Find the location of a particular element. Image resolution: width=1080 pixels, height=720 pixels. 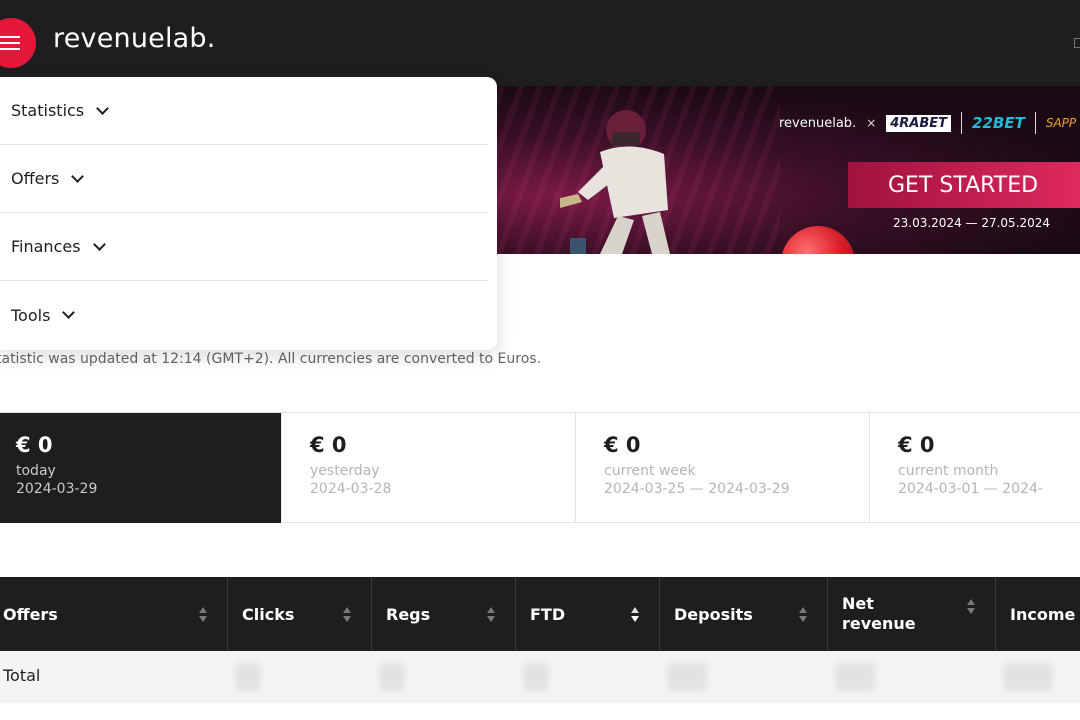

menu-item-label: Statistics is located at coordinates (48, 110).